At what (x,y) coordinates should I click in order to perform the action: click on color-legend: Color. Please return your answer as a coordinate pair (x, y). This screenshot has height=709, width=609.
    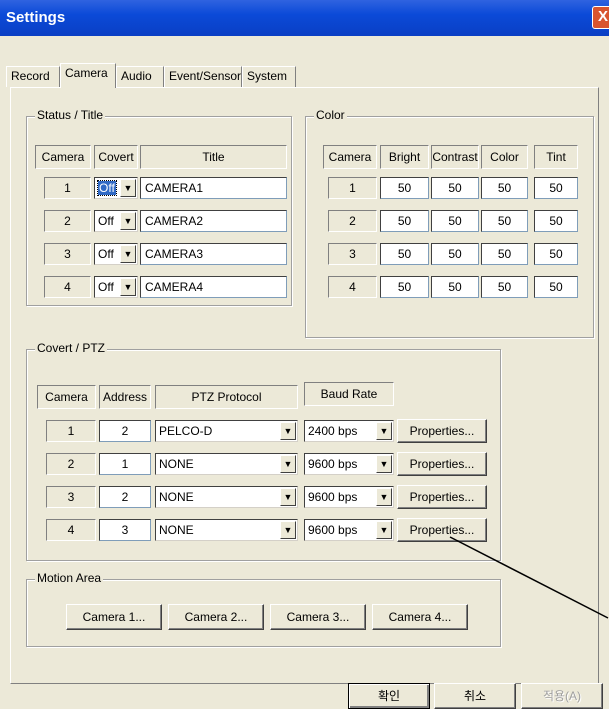
    Looking at the image, I should click on (330, 115).